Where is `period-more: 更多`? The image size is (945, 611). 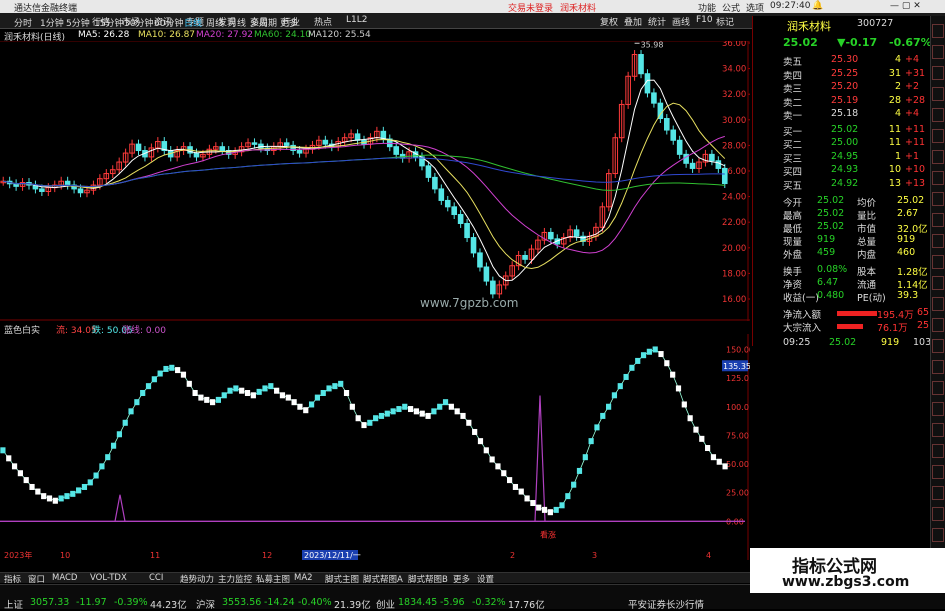
period-more: 更多 is located at coordinates (289, 22).